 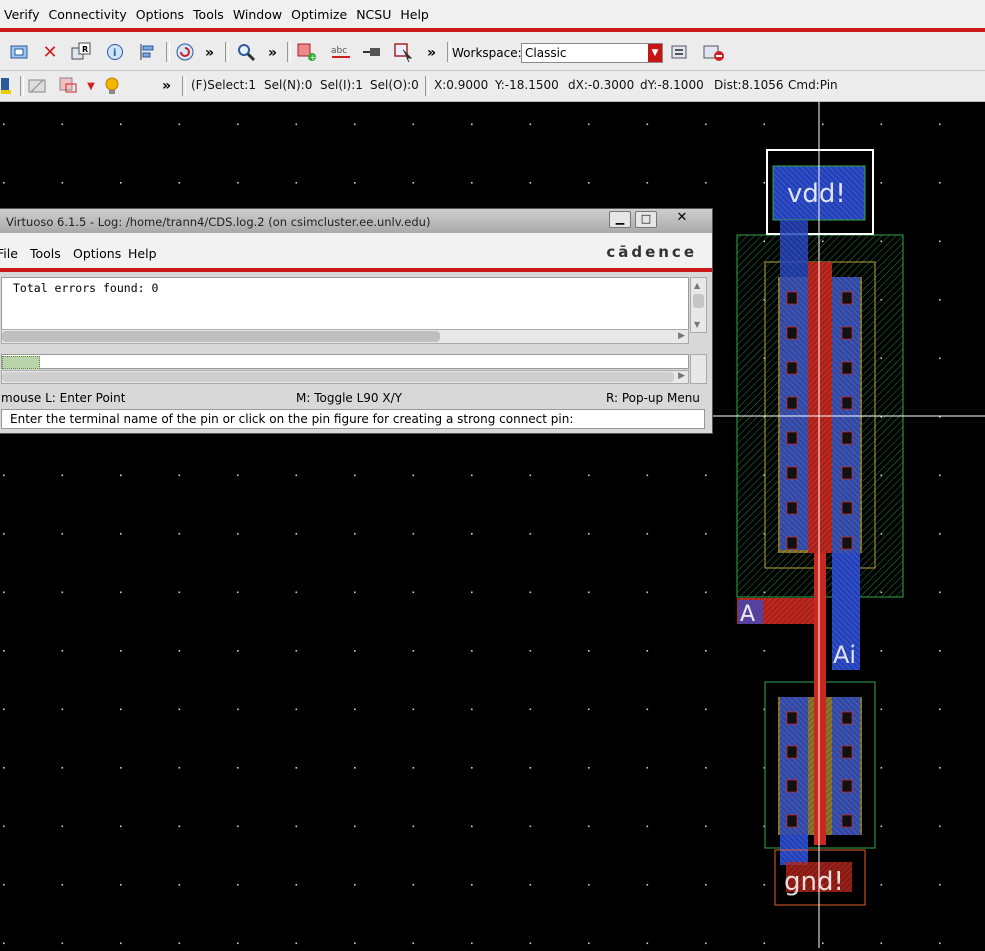 What do you see at coordinates (394, 85) in the screenshot?
I see `sel-o-status: Sel(O):0` at bounding box center [394, 85].